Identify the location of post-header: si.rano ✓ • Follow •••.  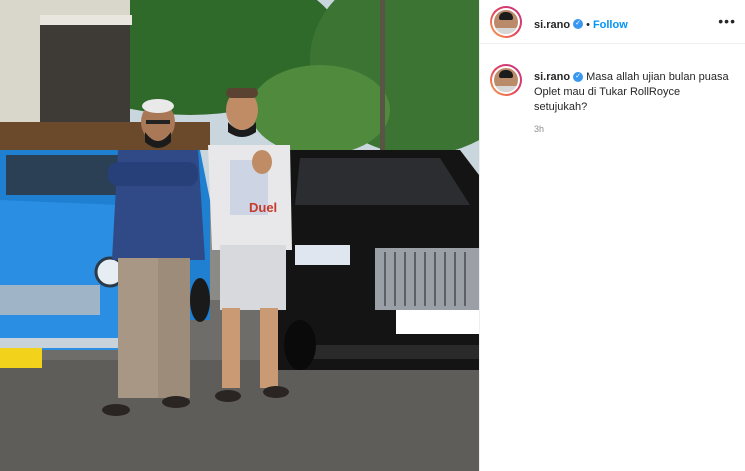
(612, 22).